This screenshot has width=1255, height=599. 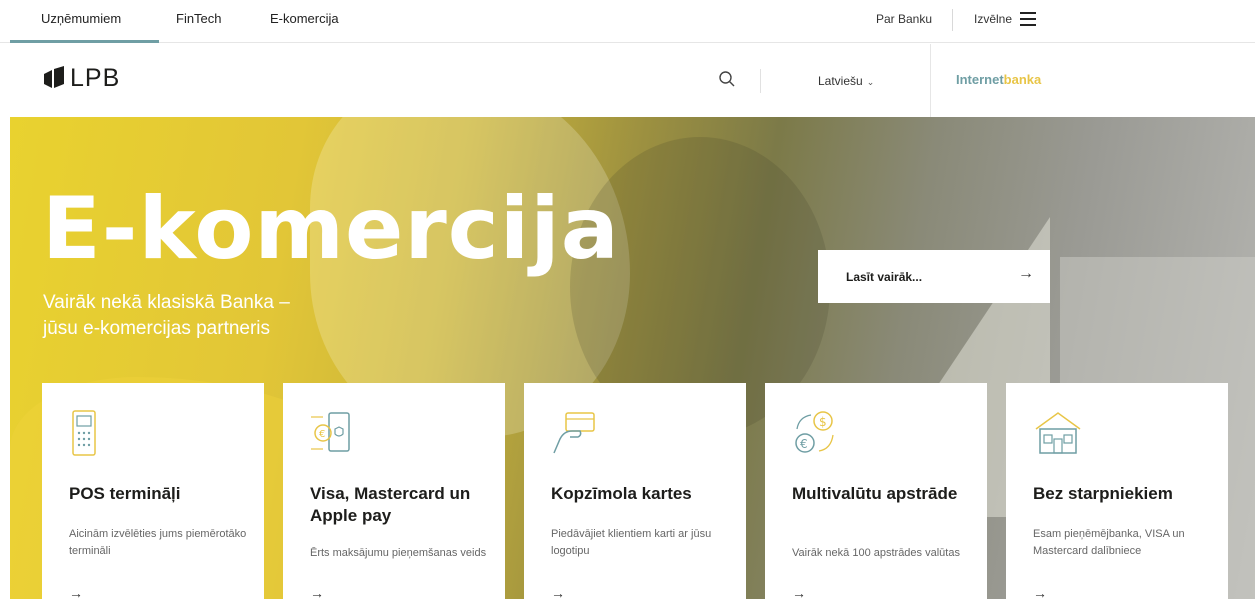 What do you see at coordinates (621, 493) in the screenshot?
I see `card-title: Kopzīmola kartes` at bounding box center [621, 493].